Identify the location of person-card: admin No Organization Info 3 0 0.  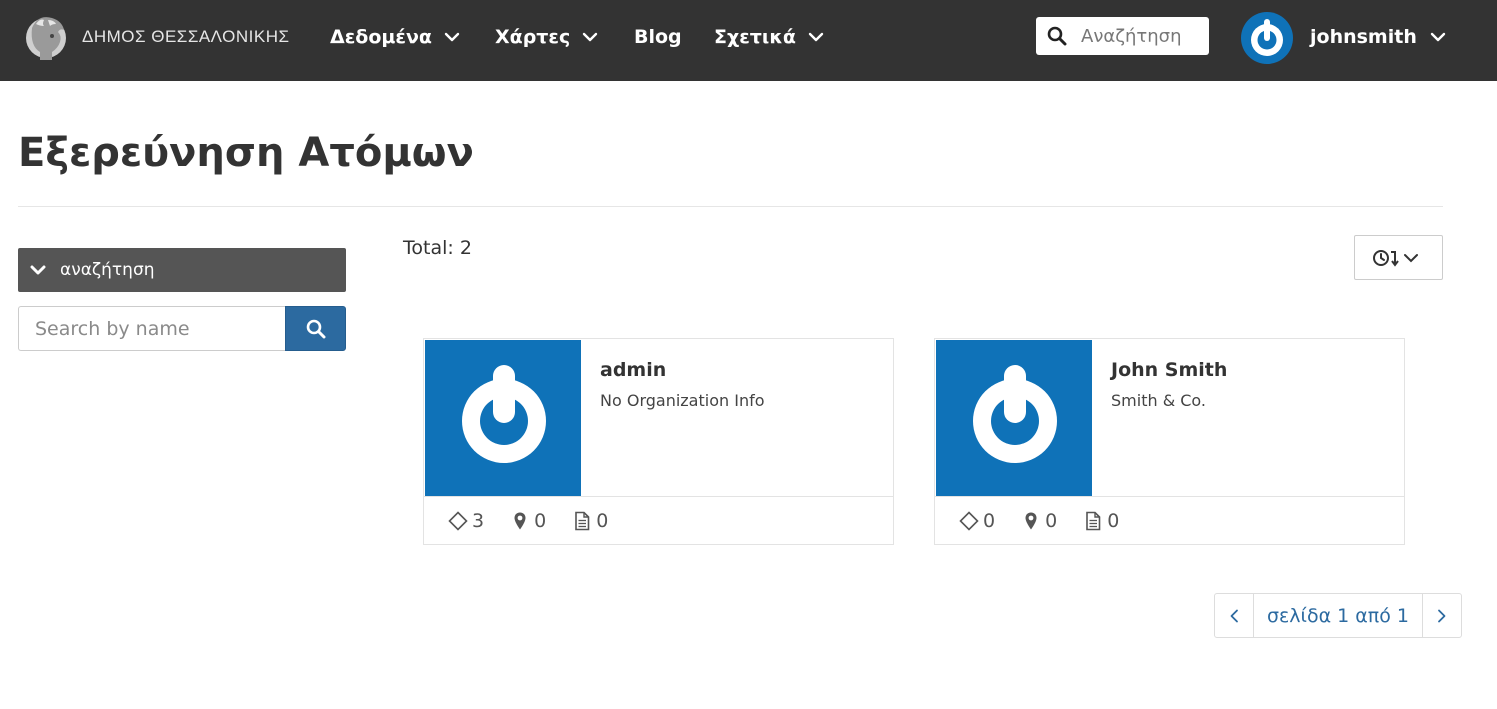
(658, 441).